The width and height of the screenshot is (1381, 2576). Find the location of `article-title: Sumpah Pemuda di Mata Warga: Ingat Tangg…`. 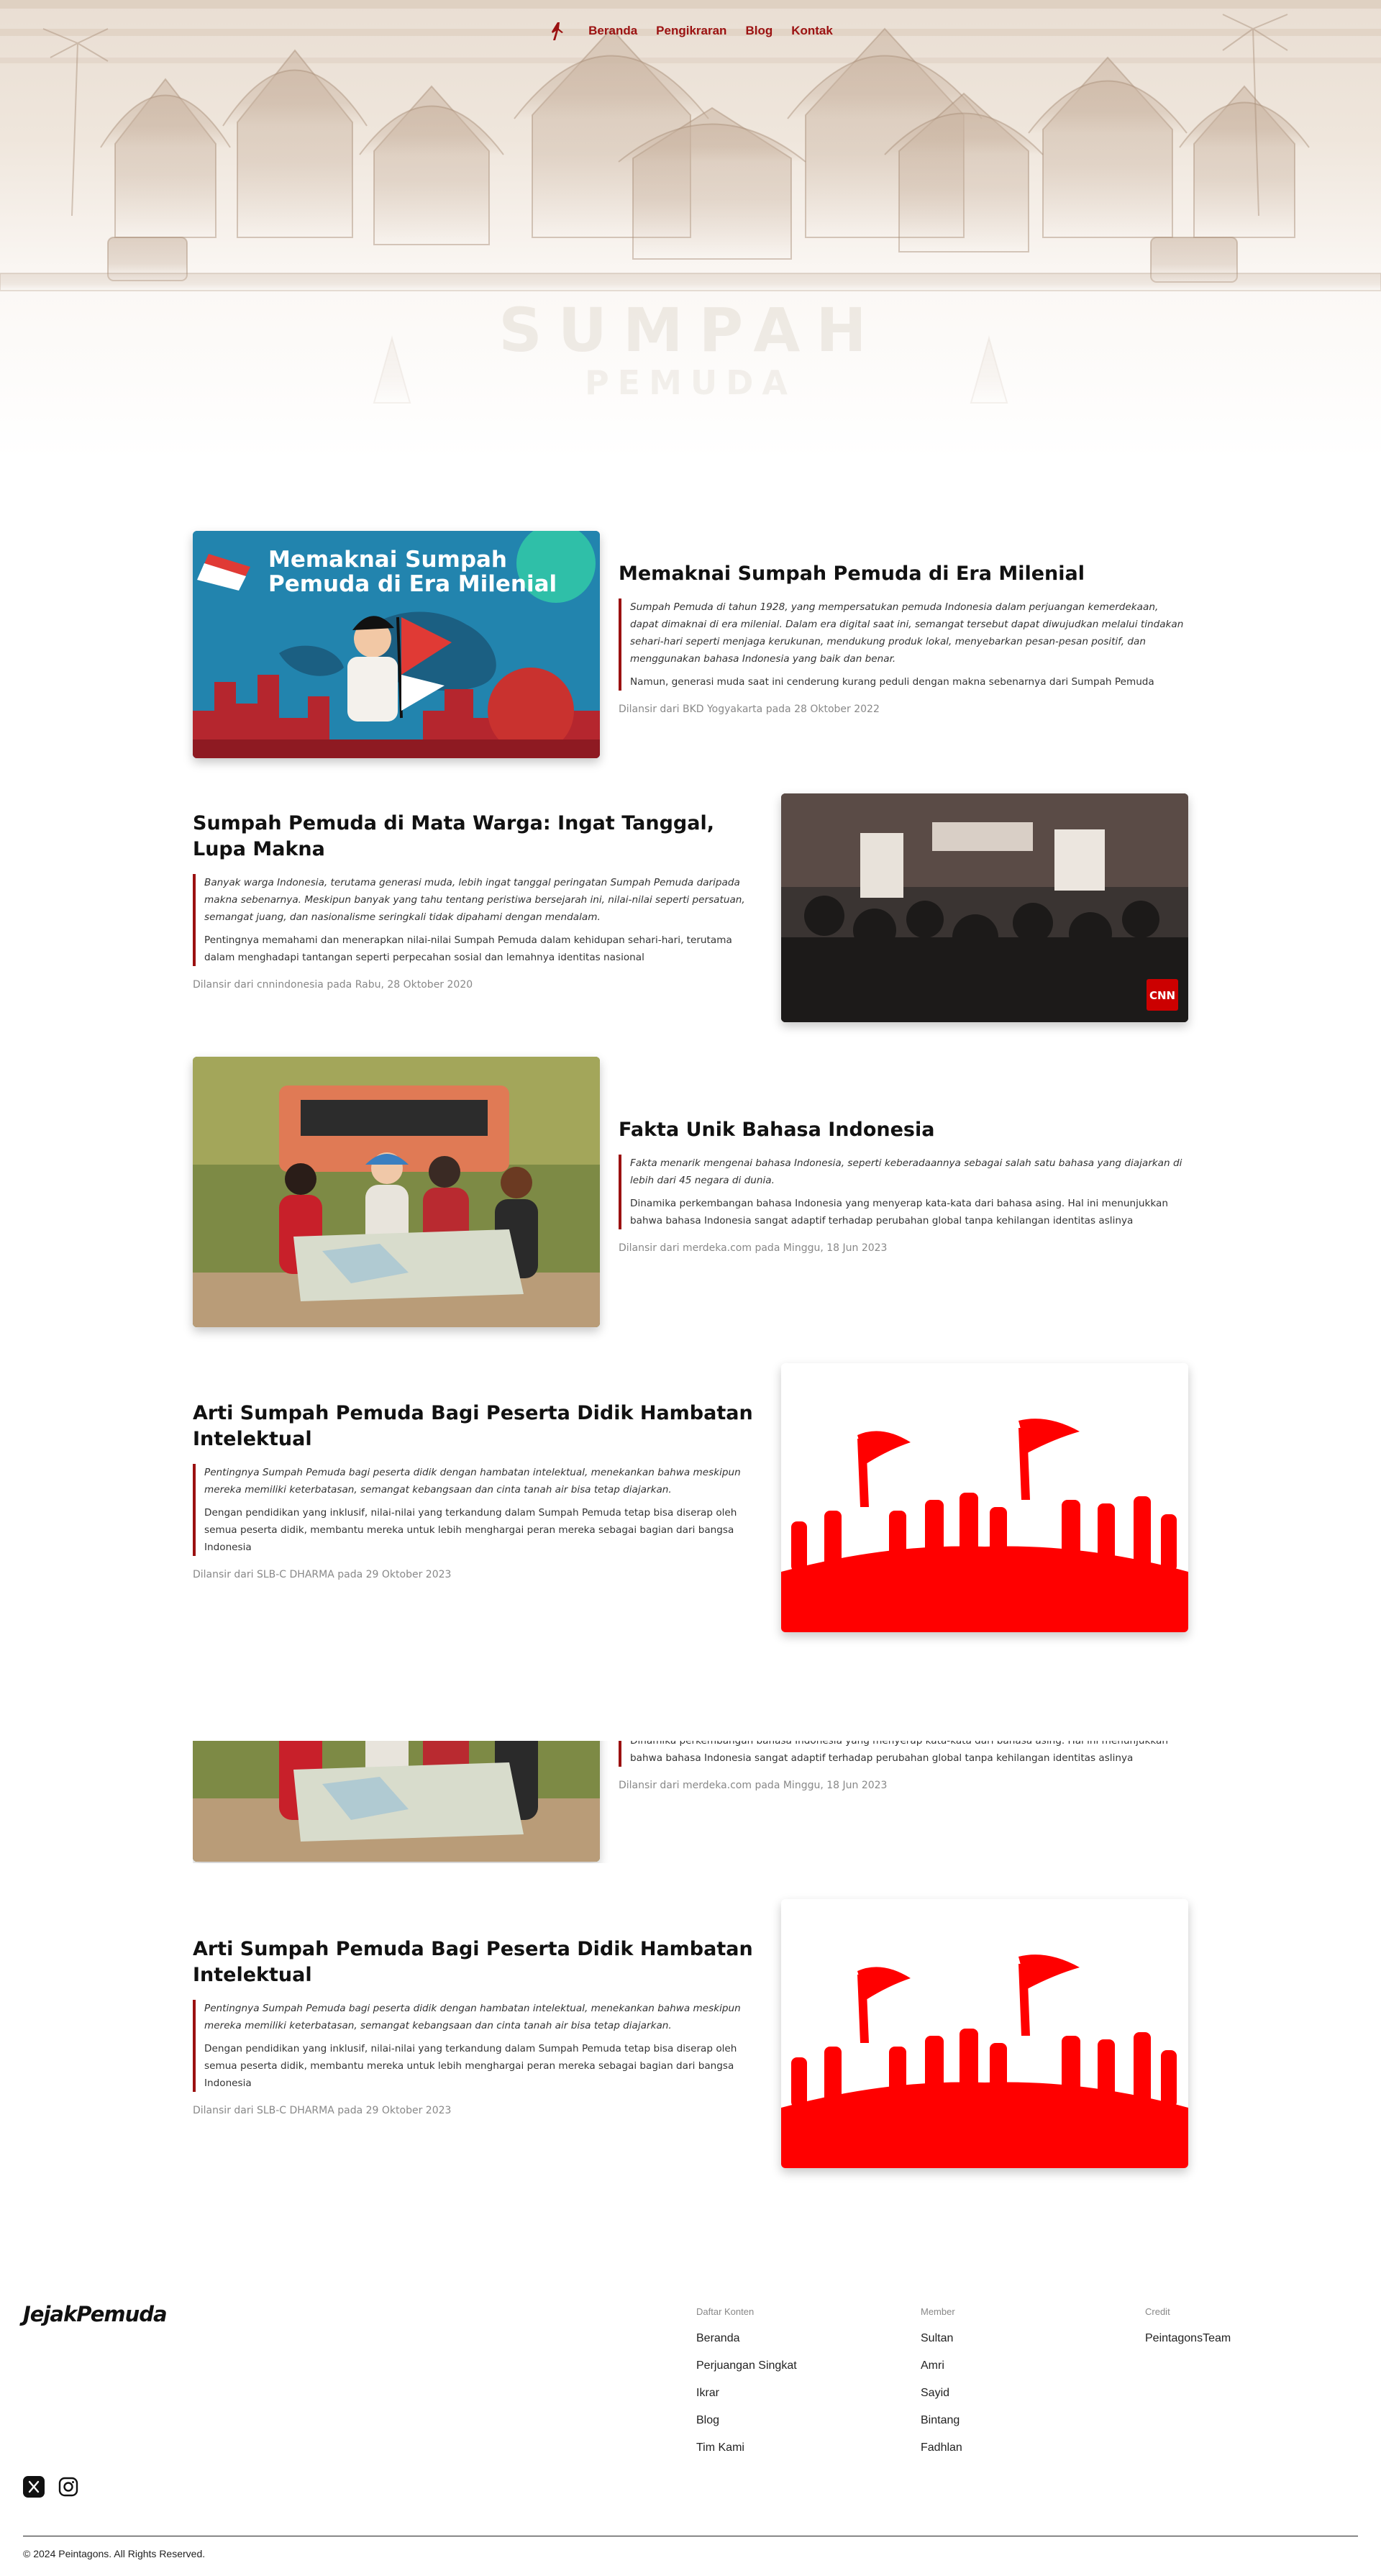

article-title: Sumpah Pemuda di Mata Warga: Ingat Tangg… is located at coordinates (477, 837).